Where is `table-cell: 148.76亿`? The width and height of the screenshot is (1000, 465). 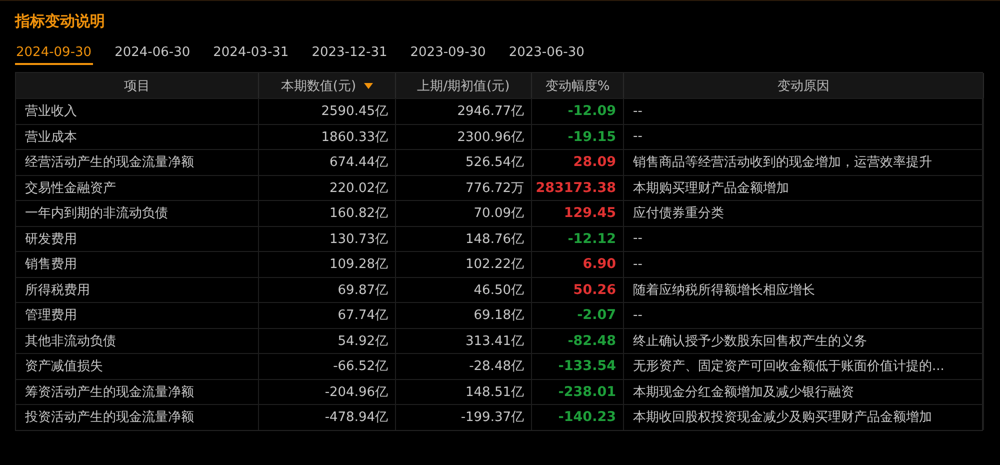
table-cell: 148.76亿 is located at coordinates (464, 238).